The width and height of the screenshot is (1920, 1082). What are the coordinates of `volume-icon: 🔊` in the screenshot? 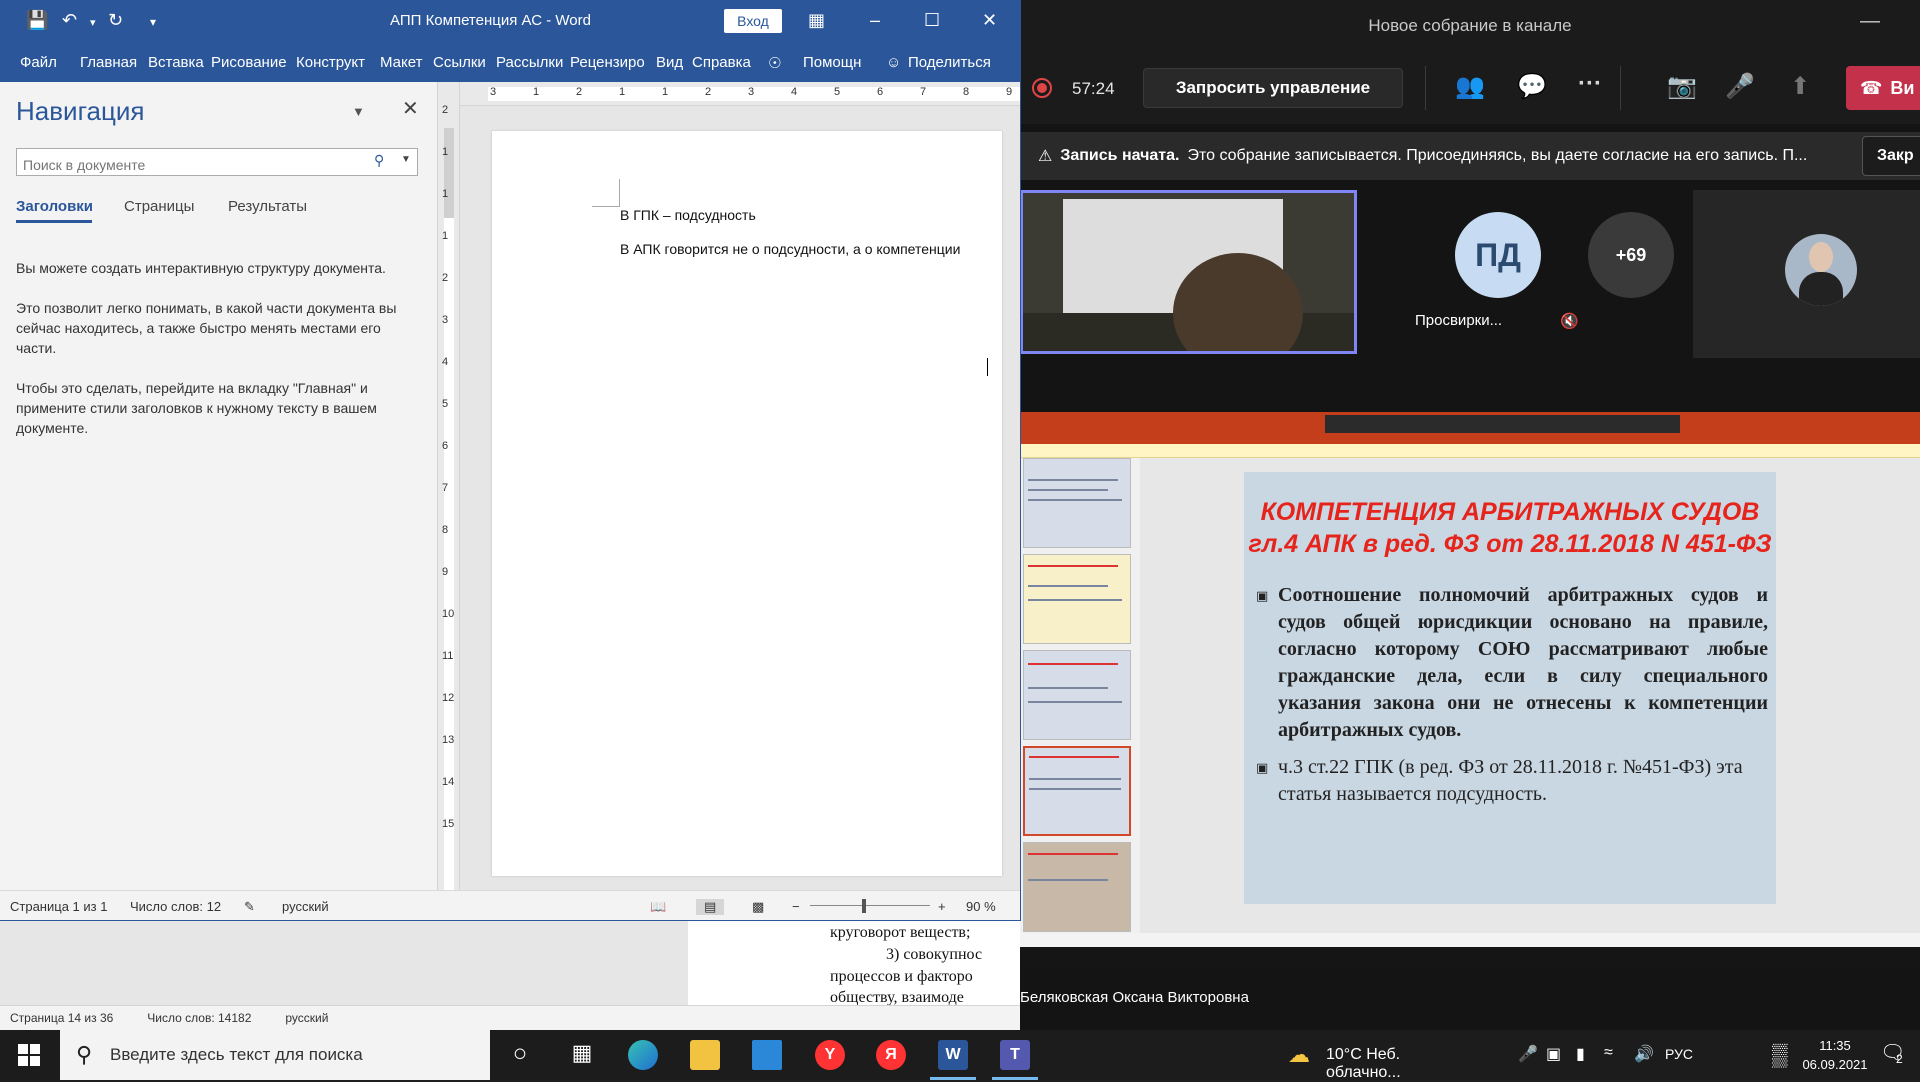 It's located at (1644, 1054).